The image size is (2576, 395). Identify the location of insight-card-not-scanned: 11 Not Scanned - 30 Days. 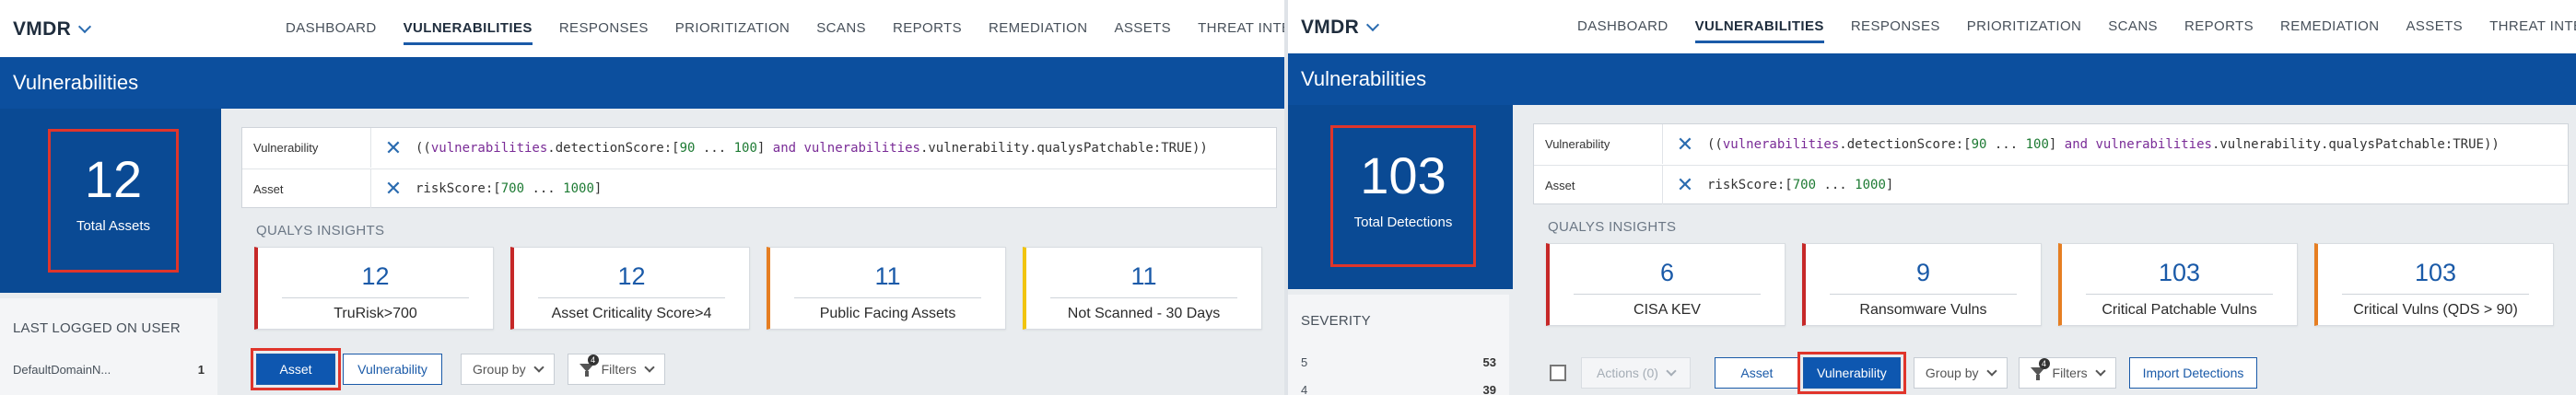
(1142, 289).